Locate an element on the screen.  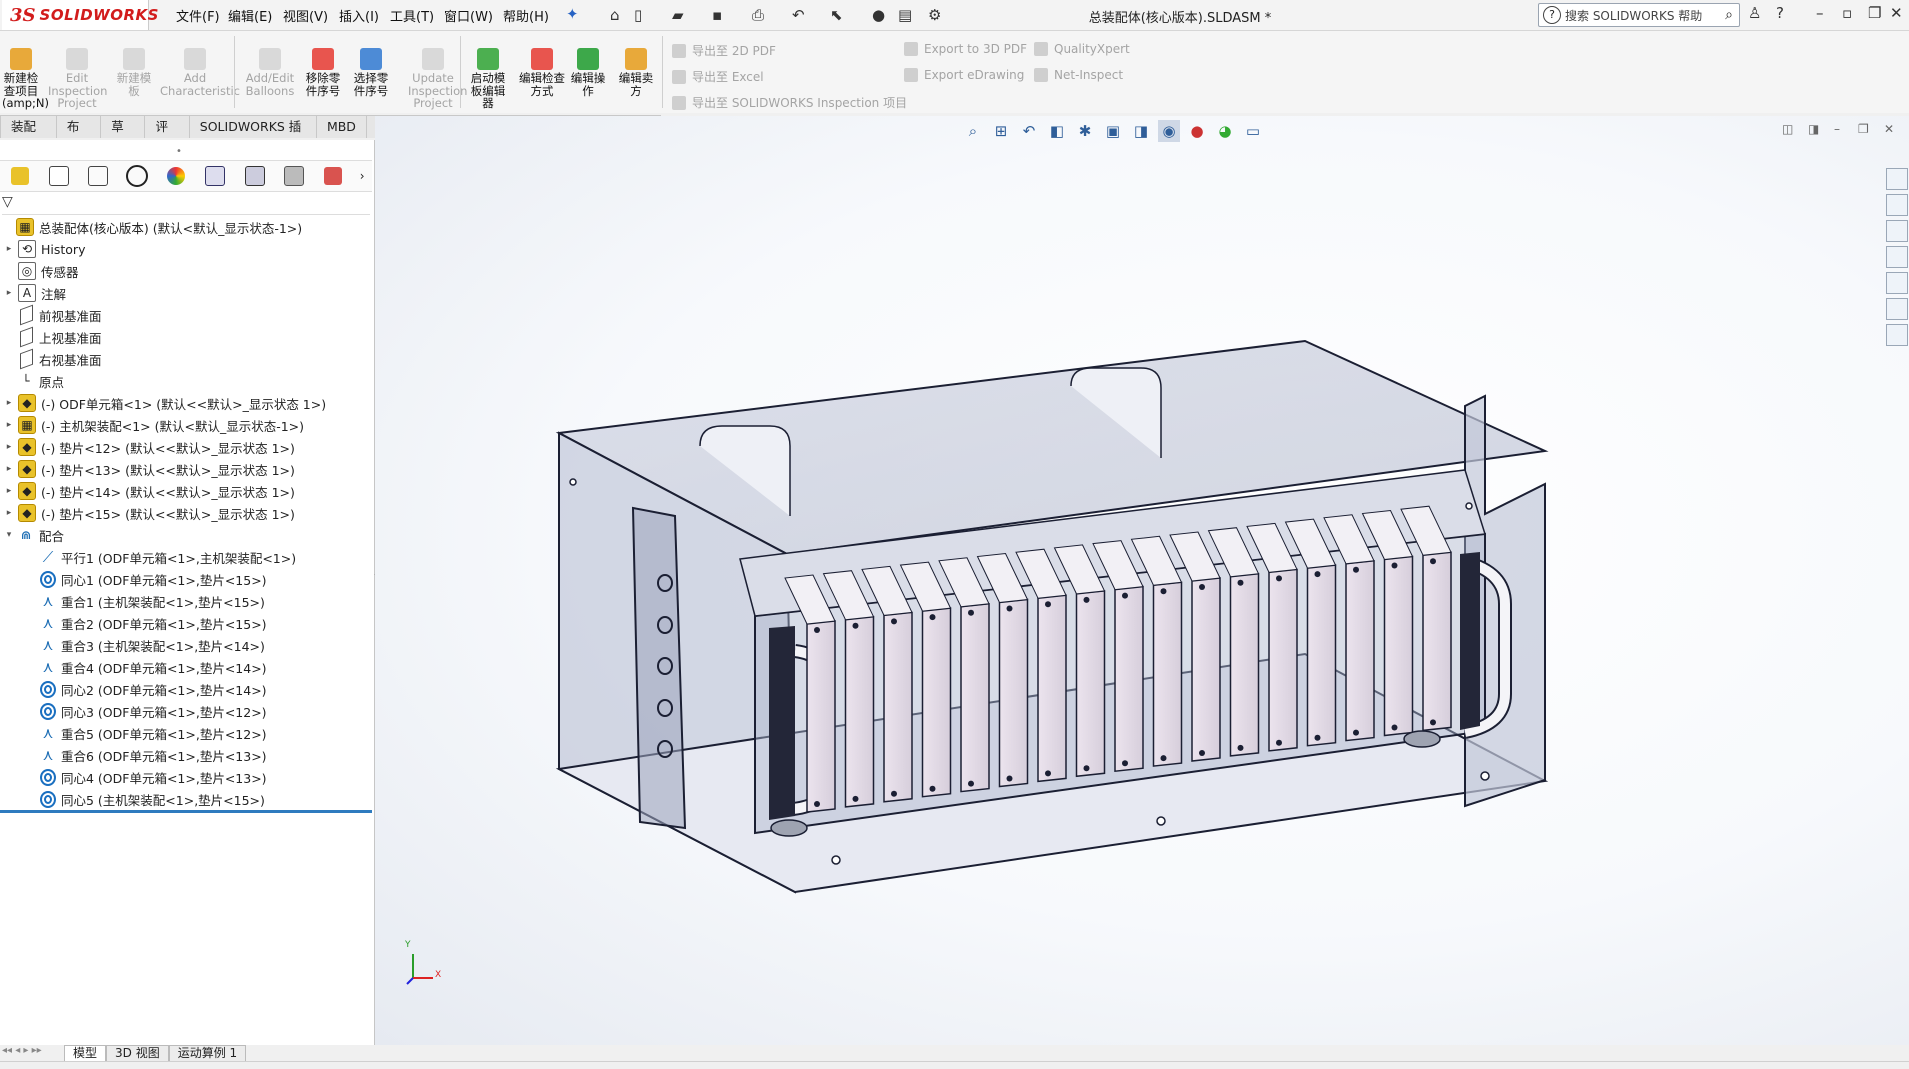
section-view-icon: ◧ is located at coordinates (1057, 131).